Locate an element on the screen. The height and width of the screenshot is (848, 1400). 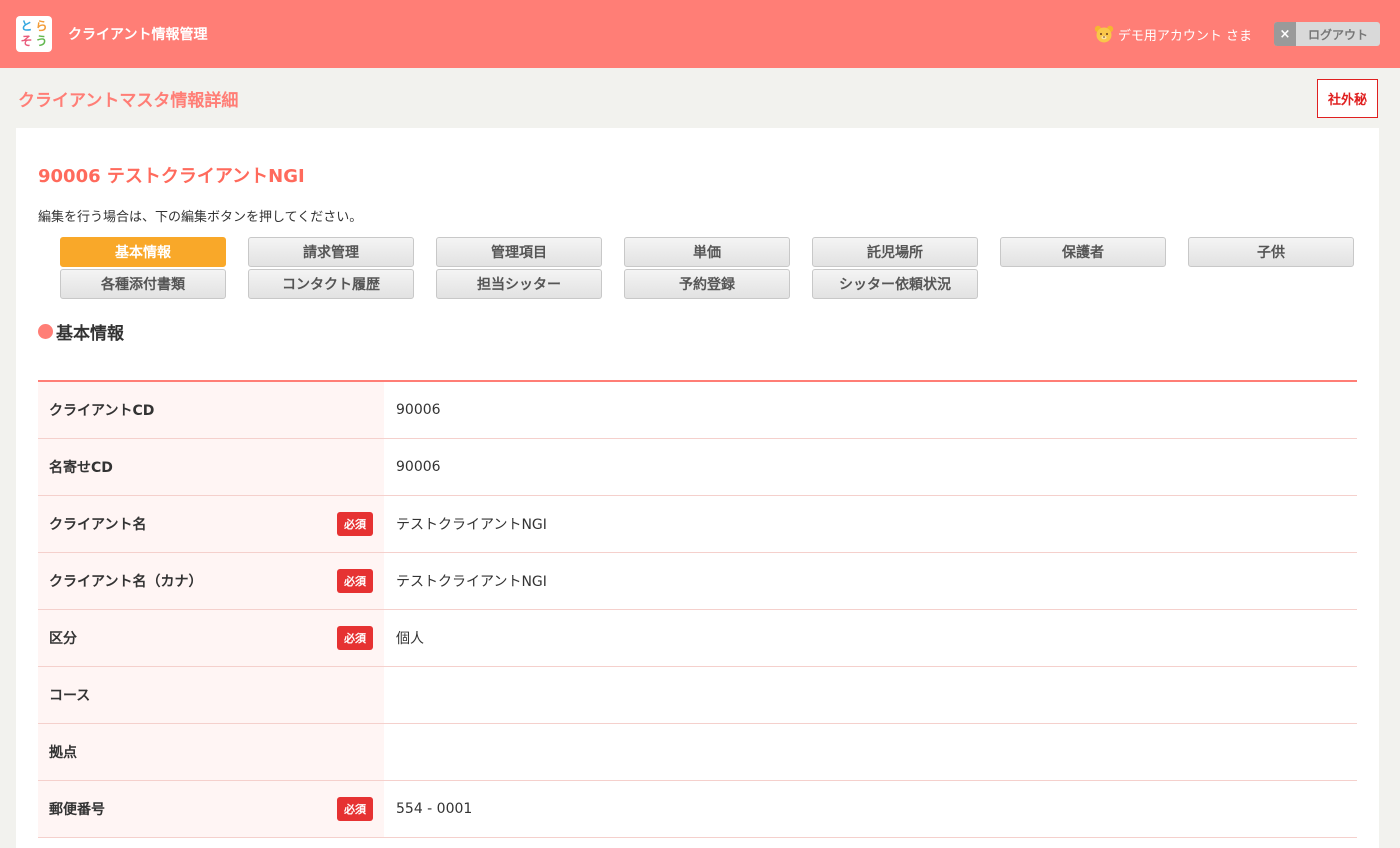
logo-char: そ is located at coordinates (26, 41).